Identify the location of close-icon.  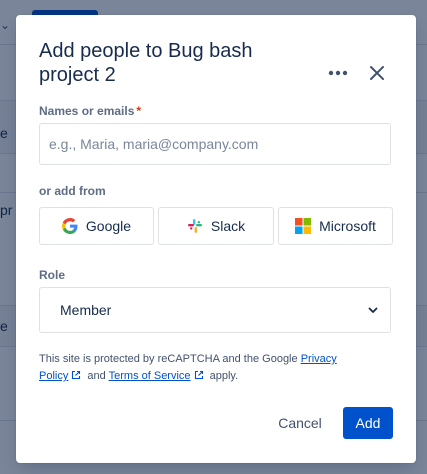
(377, 73).